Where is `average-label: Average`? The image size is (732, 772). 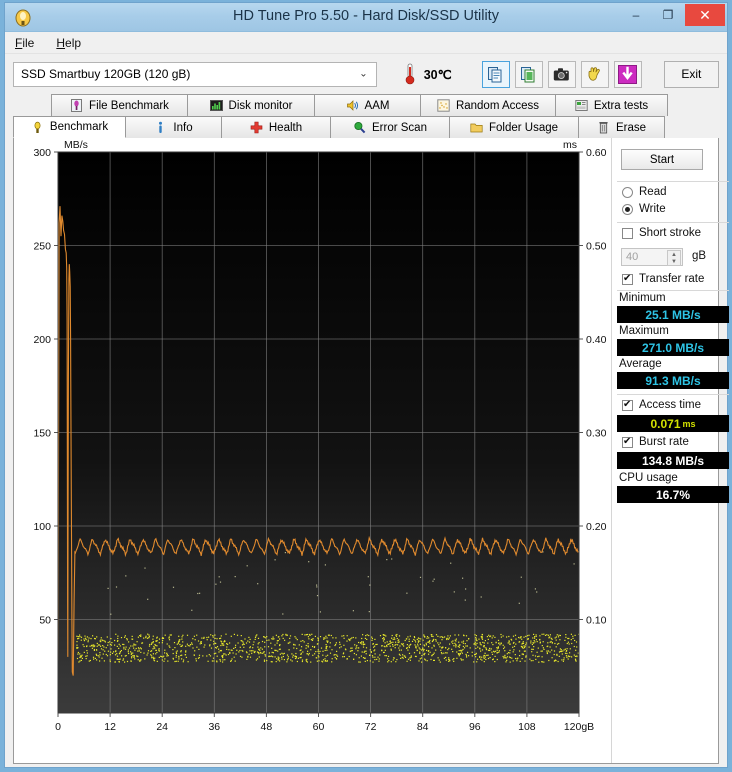
average-label: Average is located at coordinates (640, 364).